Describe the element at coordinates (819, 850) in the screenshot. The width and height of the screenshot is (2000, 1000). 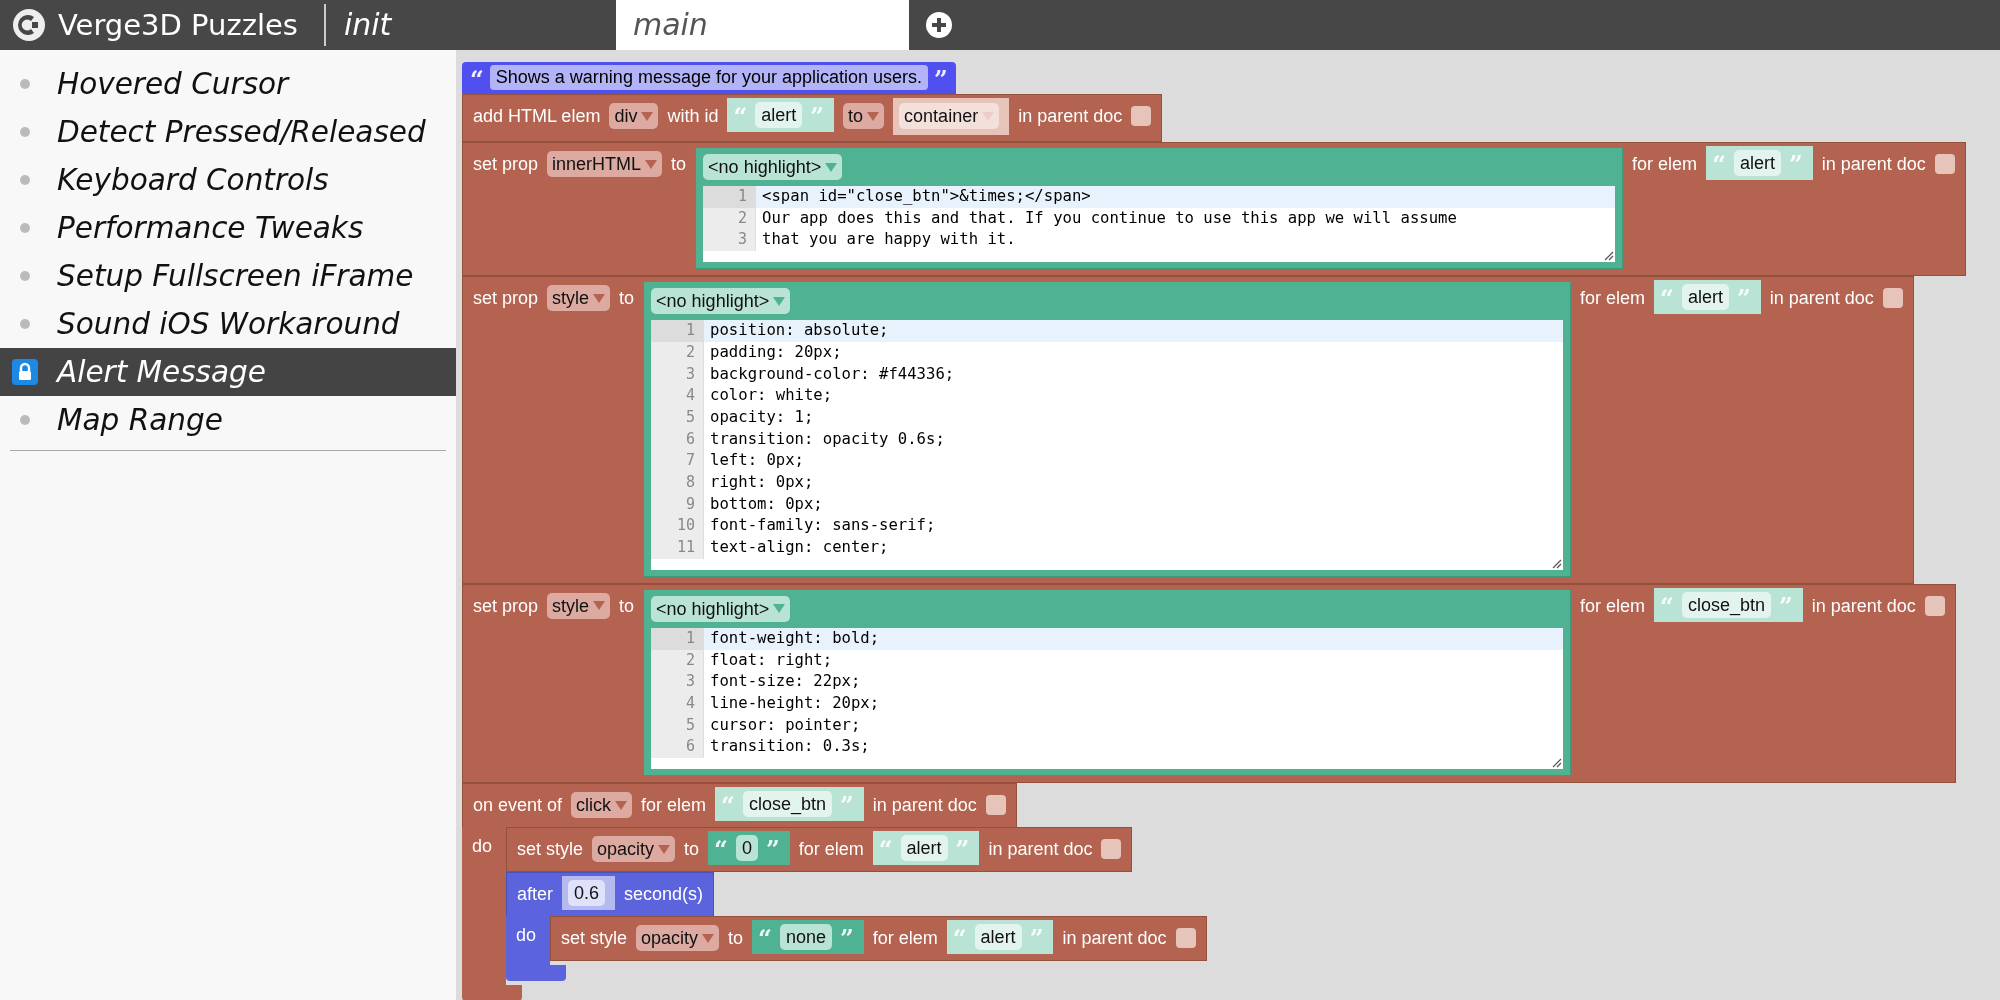
I see `puzzle-block: set style opacity to “ 0 ” for elem “ alert ” in parent doc` at that location.